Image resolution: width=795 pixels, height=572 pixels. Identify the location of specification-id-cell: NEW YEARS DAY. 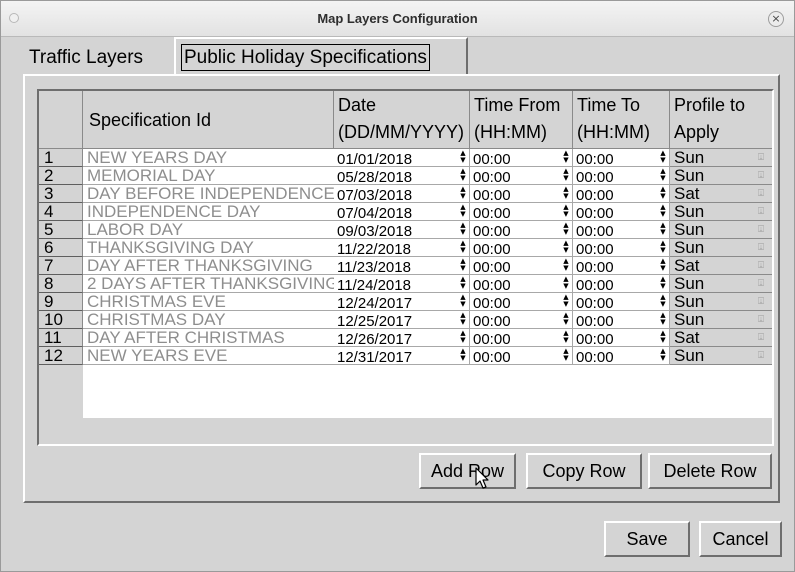
(208, 158).